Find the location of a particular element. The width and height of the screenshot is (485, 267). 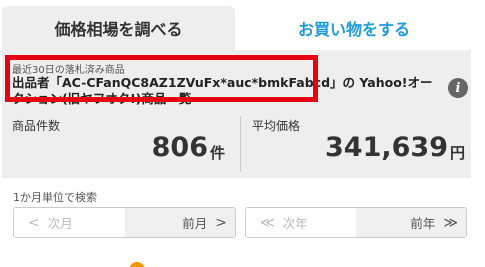

period-label: 1か月単位で検索 is located at coordinates (55, 197).